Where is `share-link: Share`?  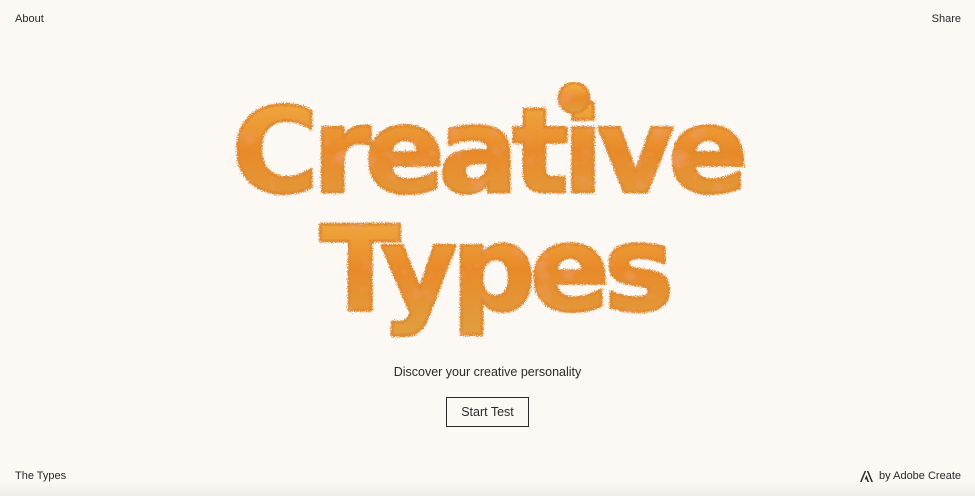
share-link: Share is located at coordinates (946, 19).